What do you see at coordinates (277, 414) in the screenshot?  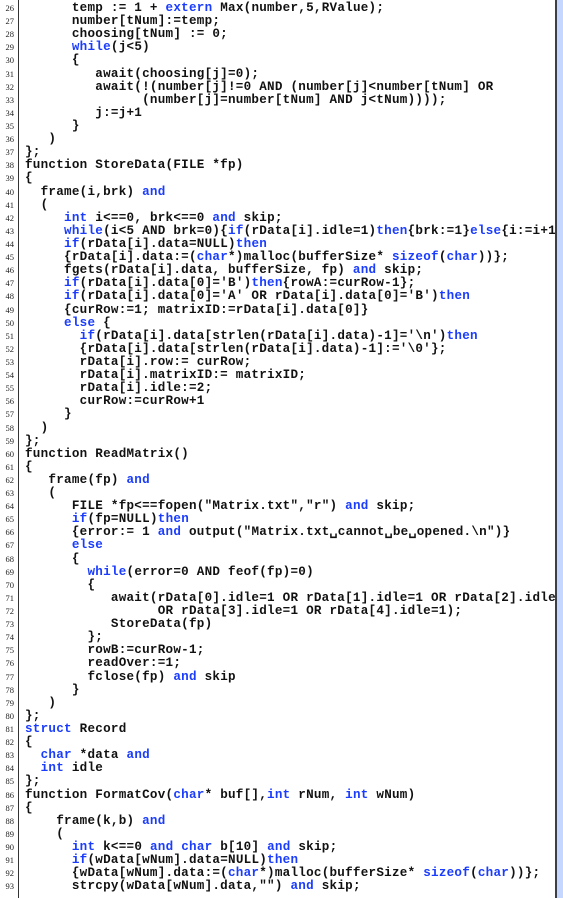 I see `code-line: 57 }` at bounding box center [277, 414].